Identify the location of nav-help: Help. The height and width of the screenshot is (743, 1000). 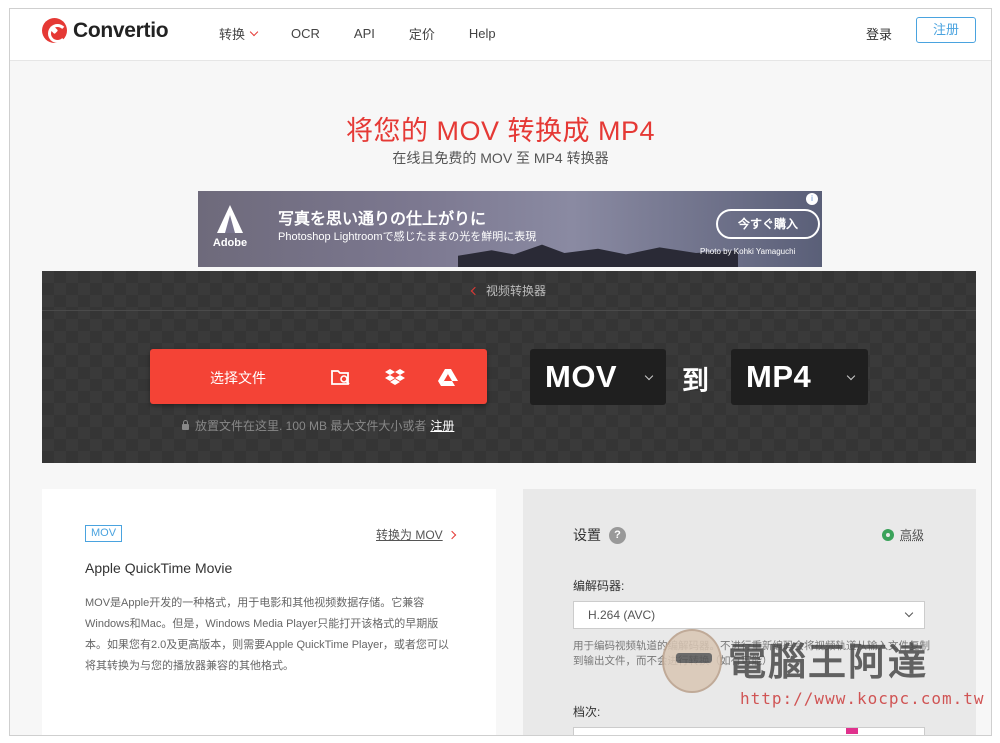
(482, 33).